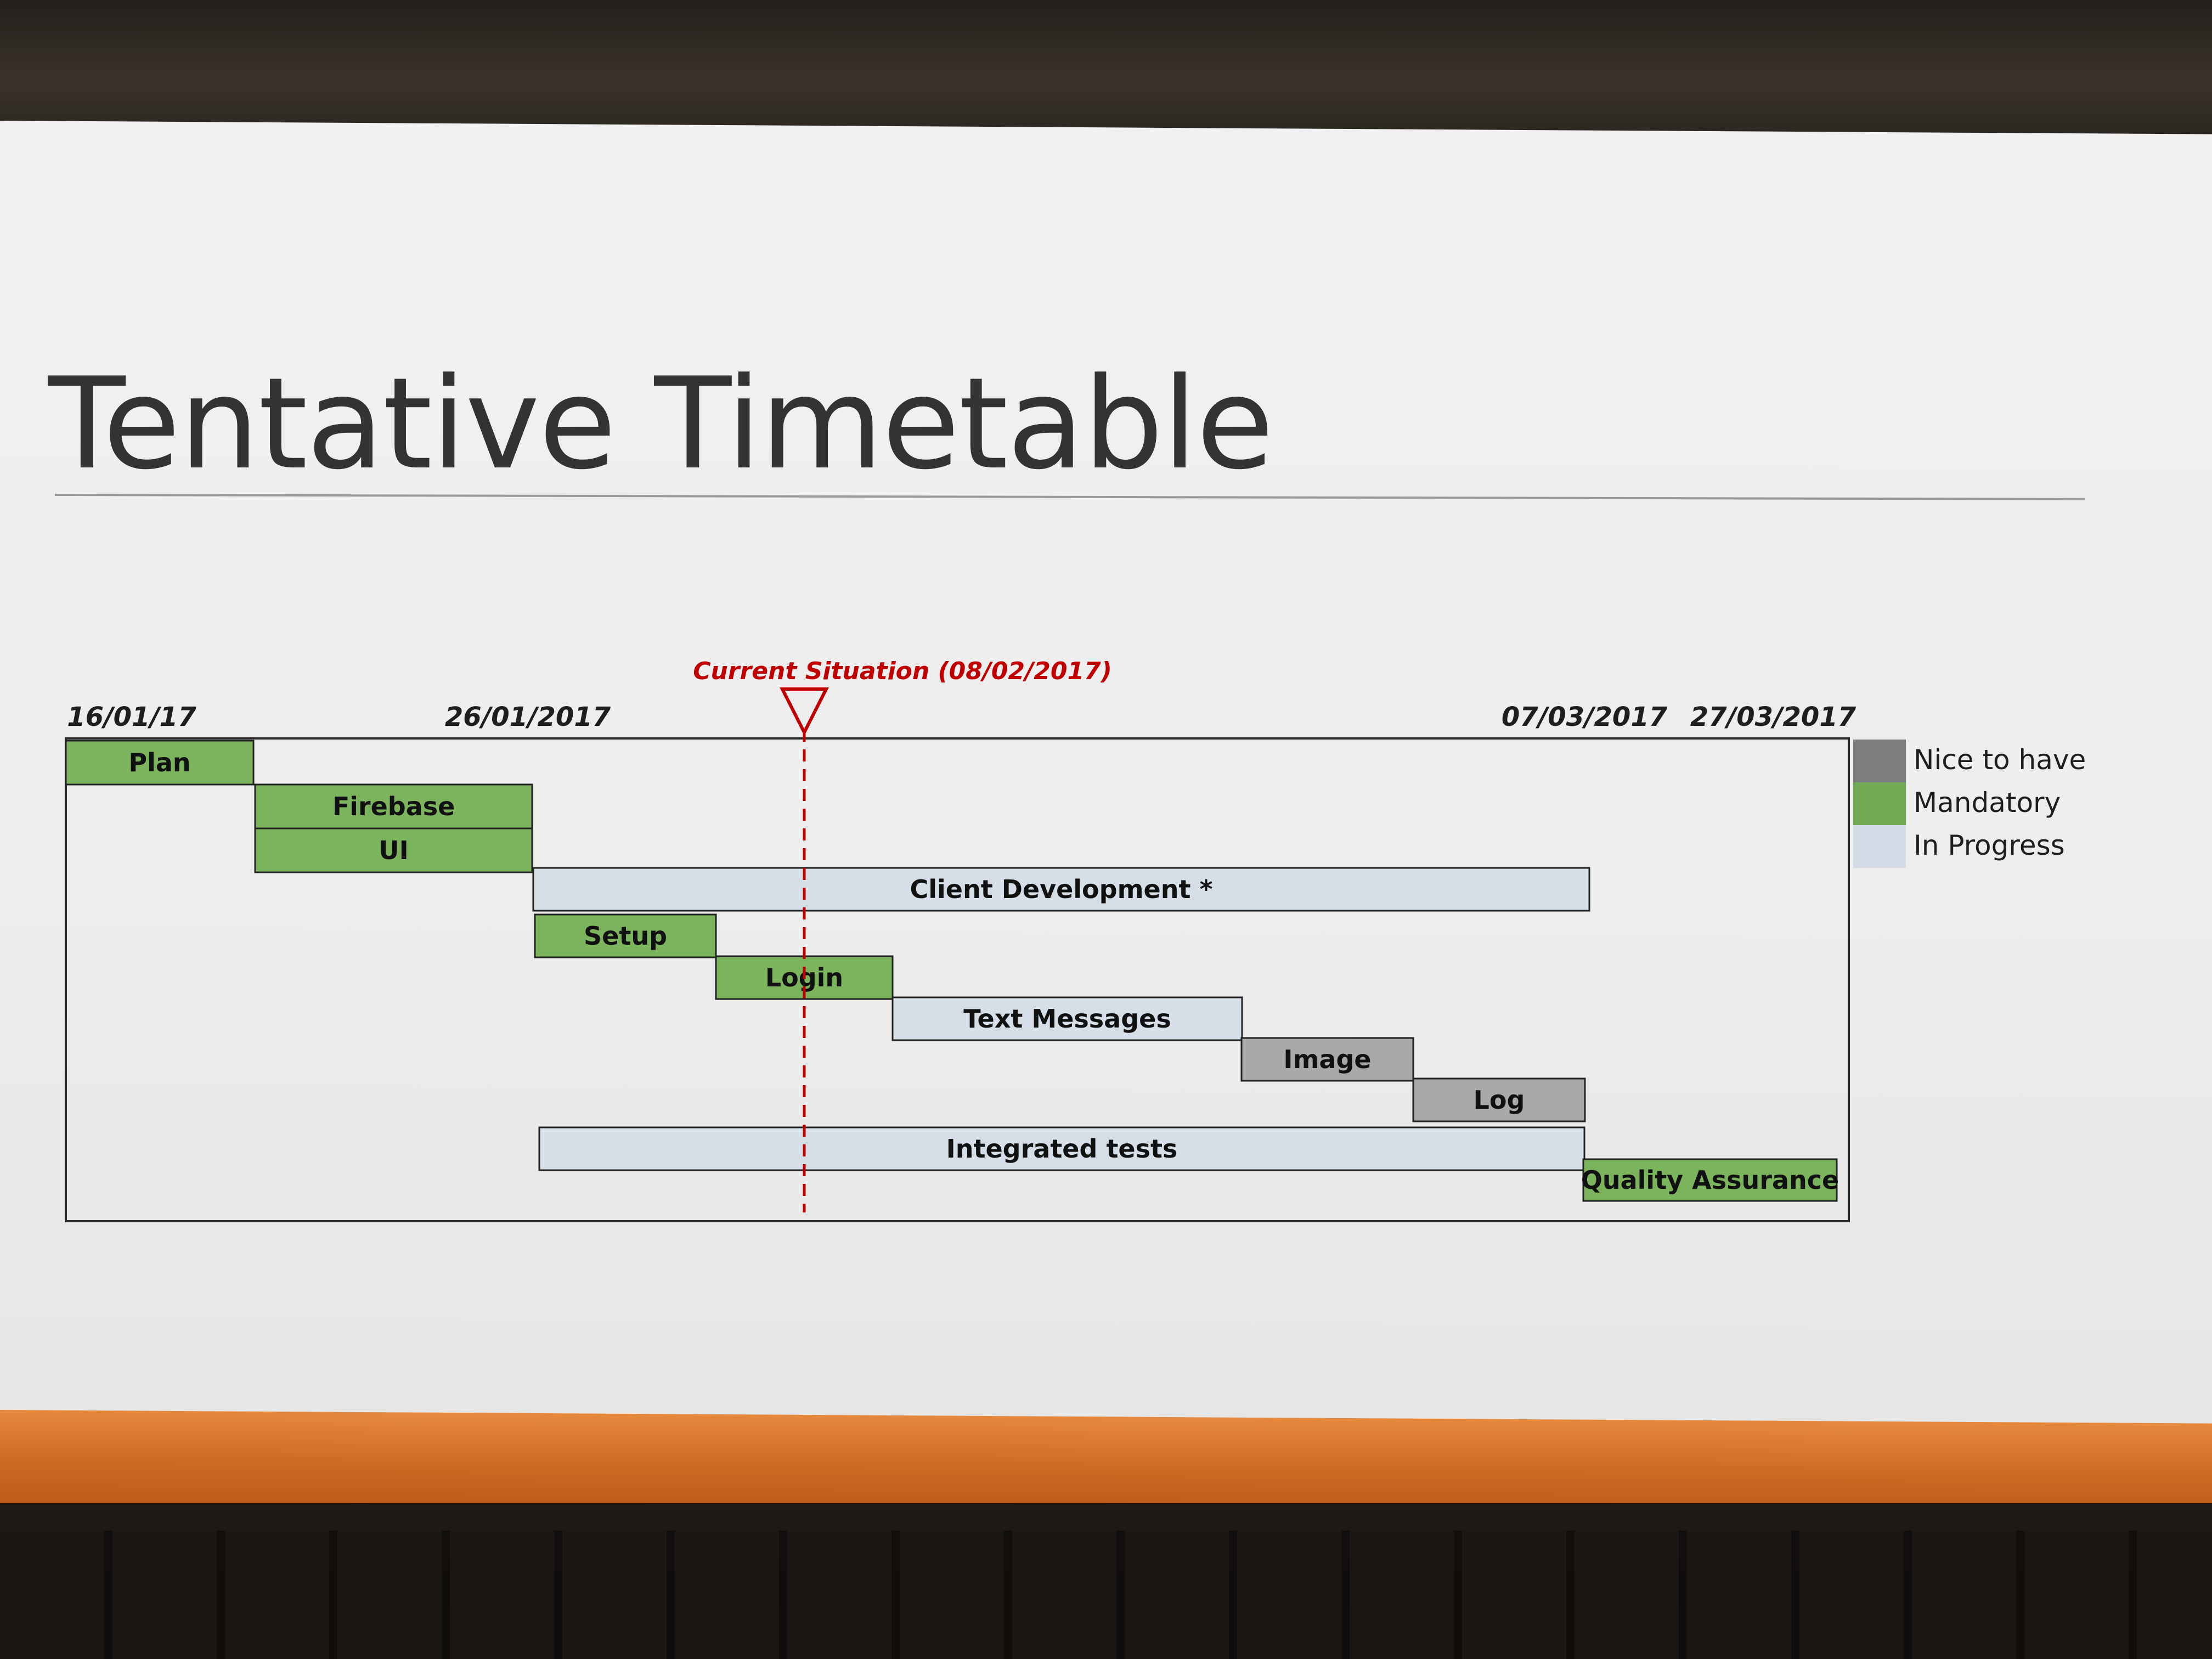 The image size is (2212, 1659). I want to click on date-label-4: 27/03/2017, so click(1774, 717).